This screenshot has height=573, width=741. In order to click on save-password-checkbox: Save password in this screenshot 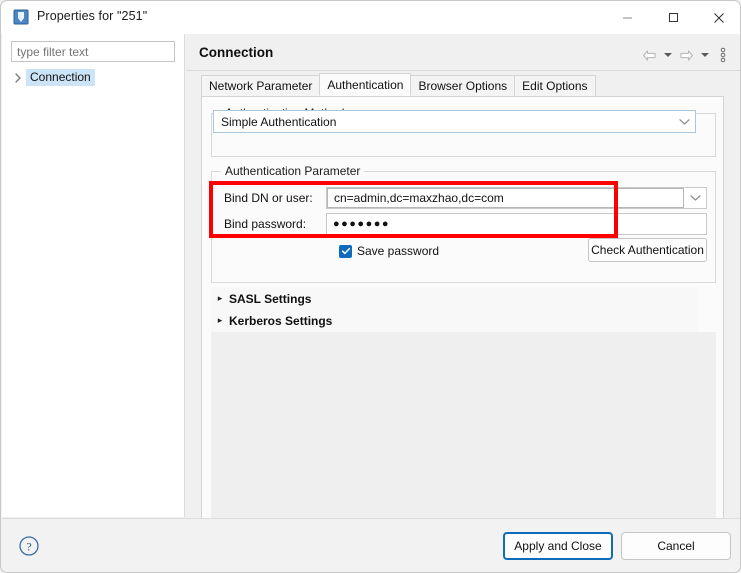, I will do `click(389, 251)`.